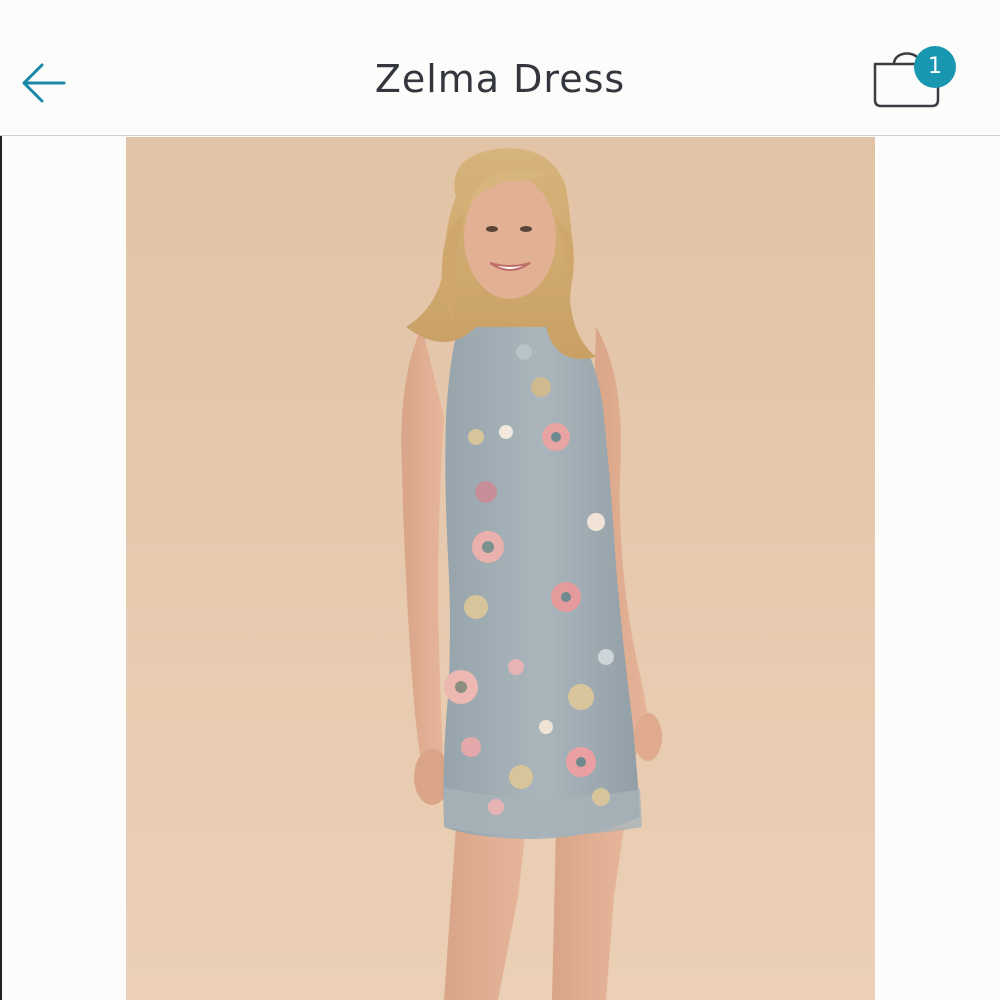  I want to click on model-left-hand, so click(648, 737).